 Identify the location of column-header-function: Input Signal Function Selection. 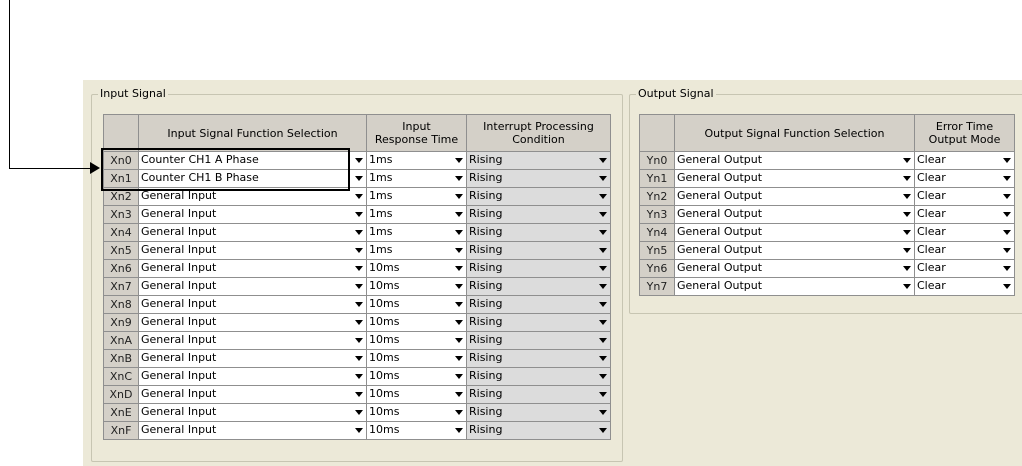
(252, 133).